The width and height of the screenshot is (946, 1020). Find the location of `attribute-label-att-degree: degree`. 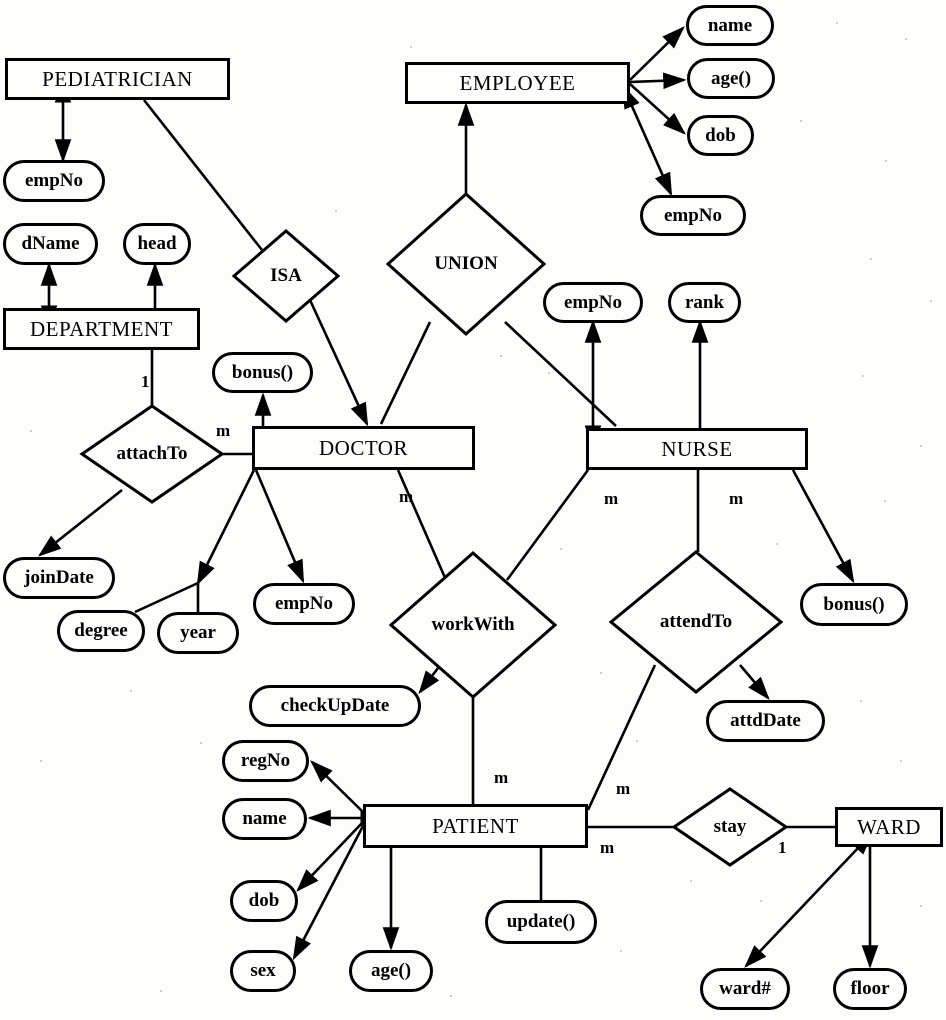

attribute-label-att-degree: degree is located at coordinates (101, 630).